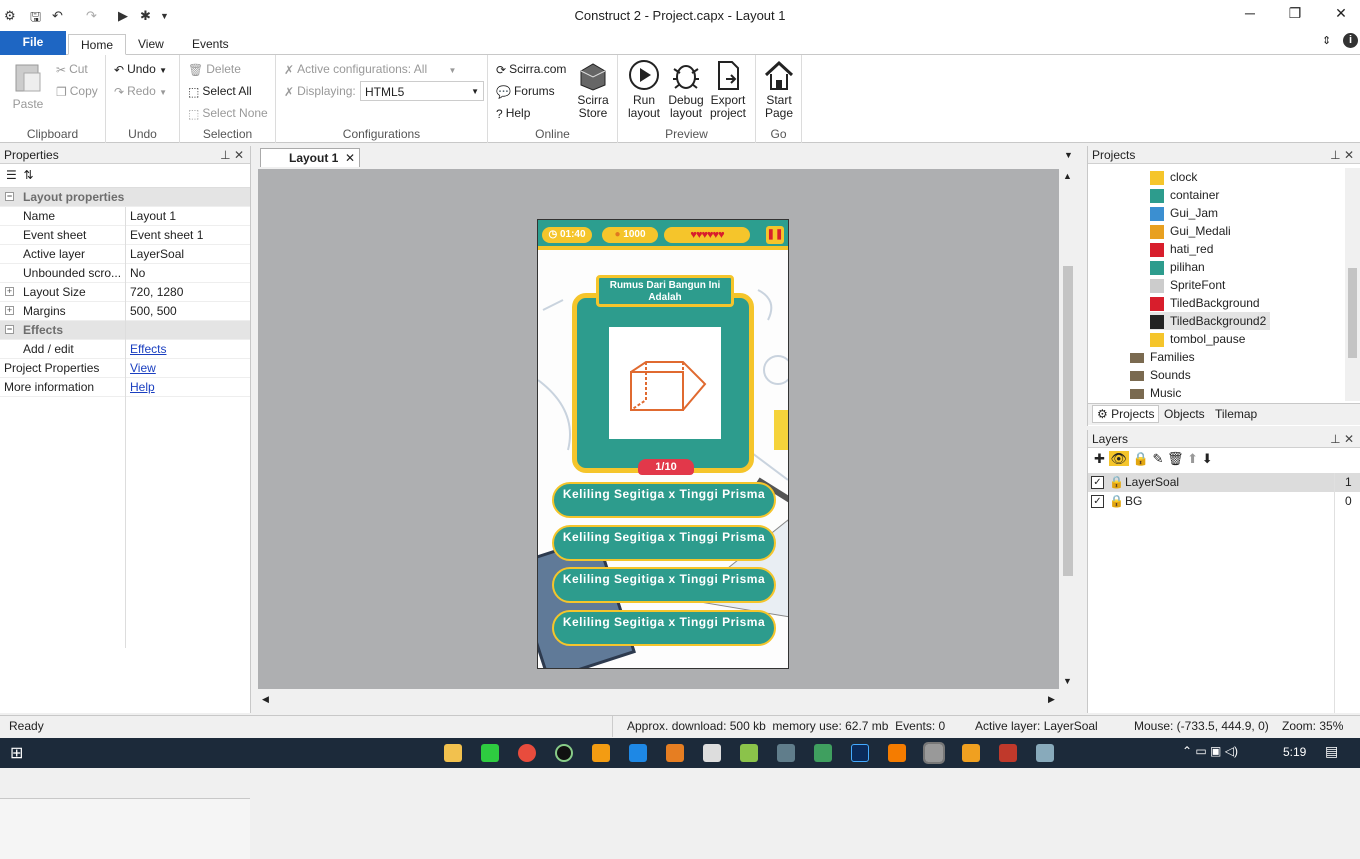 This screenshot has width=1360, height=859. What do you see at coordinates (1295, 13) in the screenshot?
I see `restore-button: ❐` at bounding box center [1295, 13].